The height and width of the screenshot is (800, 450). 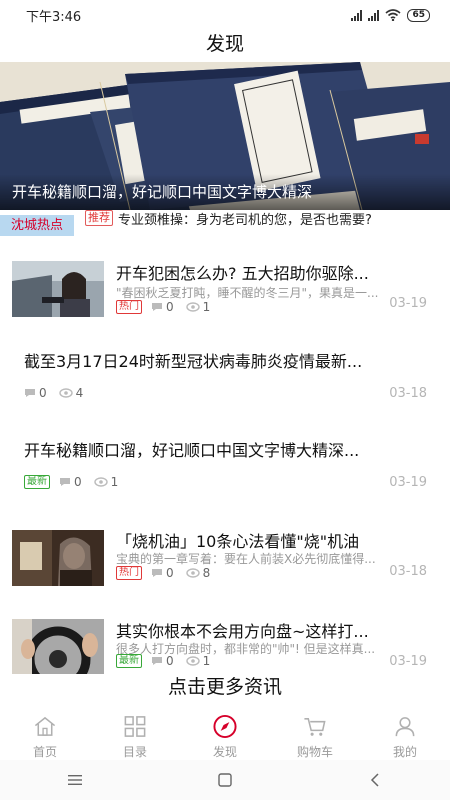 I want to click on wifi-icon, so click(x=393, y=15).